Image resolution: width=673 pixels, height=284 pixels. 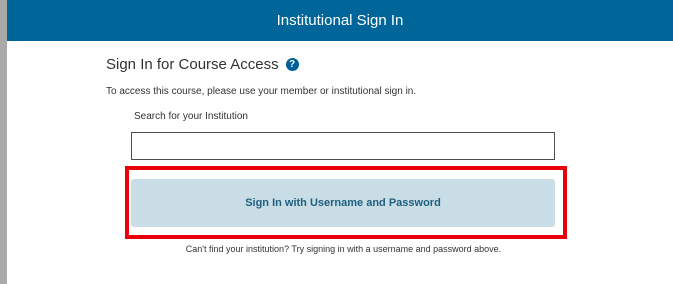 I want to click on header-title: Institutional Sign In, so click(x=340, y=20).